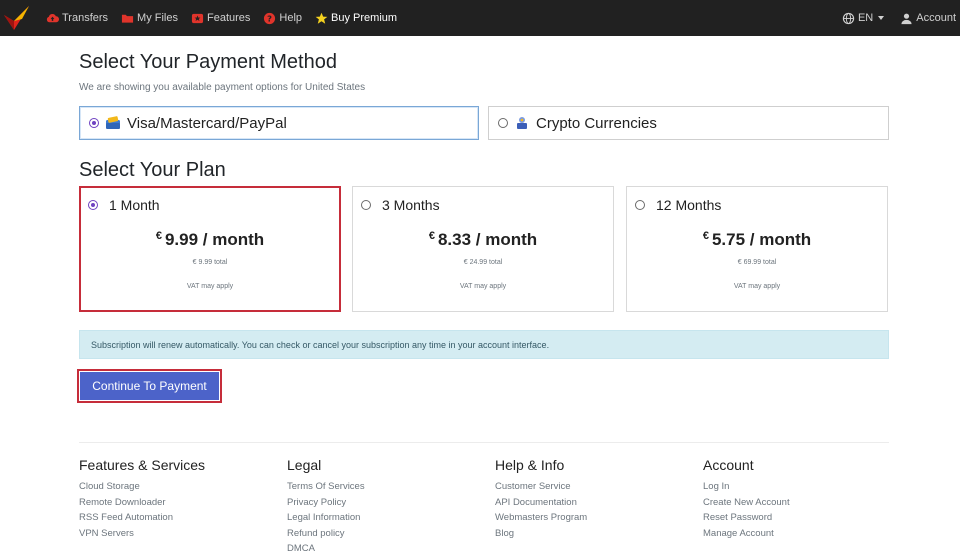 This screenshot has width=960, height=558. I want to click on wallet-icon, so click(113, 122).